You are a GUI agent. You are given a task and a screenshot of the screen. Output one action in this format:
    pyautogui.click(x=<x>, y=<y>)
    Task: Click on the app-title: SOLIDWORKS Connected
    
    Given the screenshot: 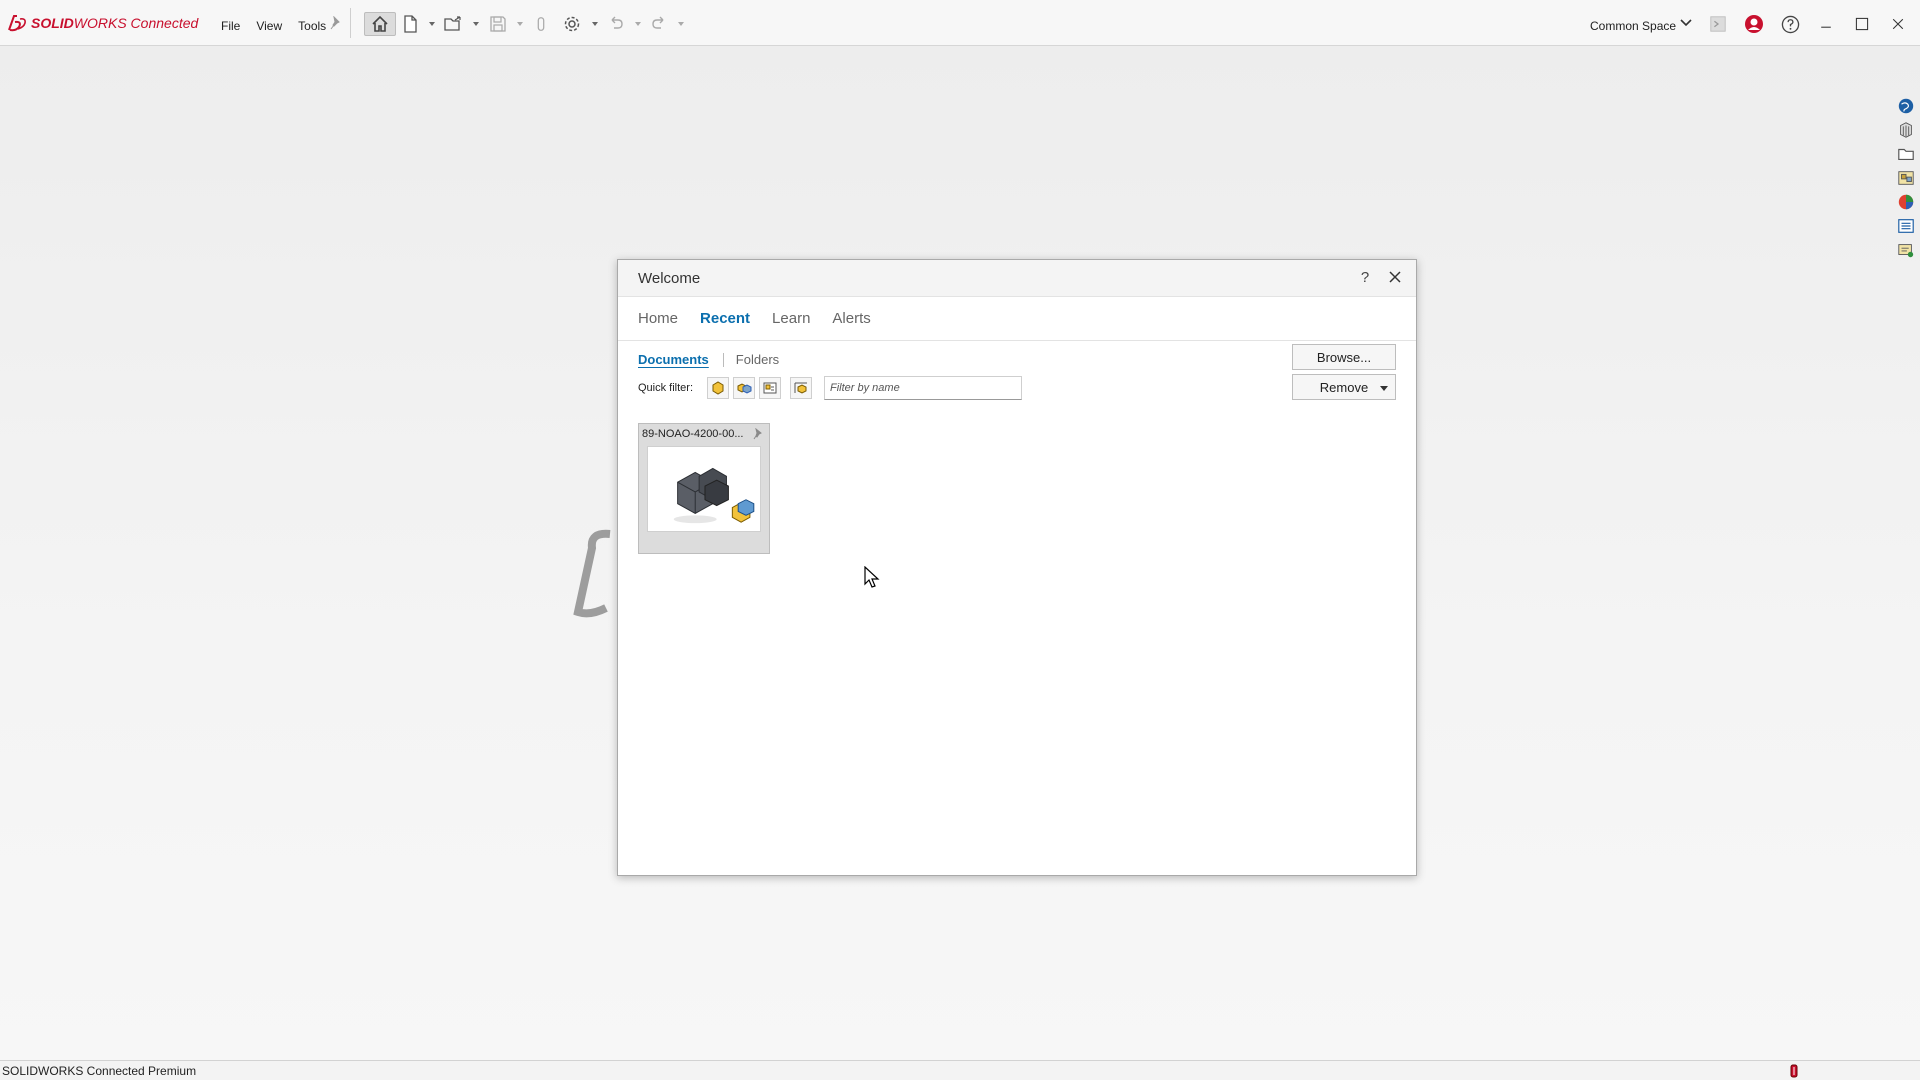 What is the action you would take?
    pyautogui.click(x=115, y=23)
    